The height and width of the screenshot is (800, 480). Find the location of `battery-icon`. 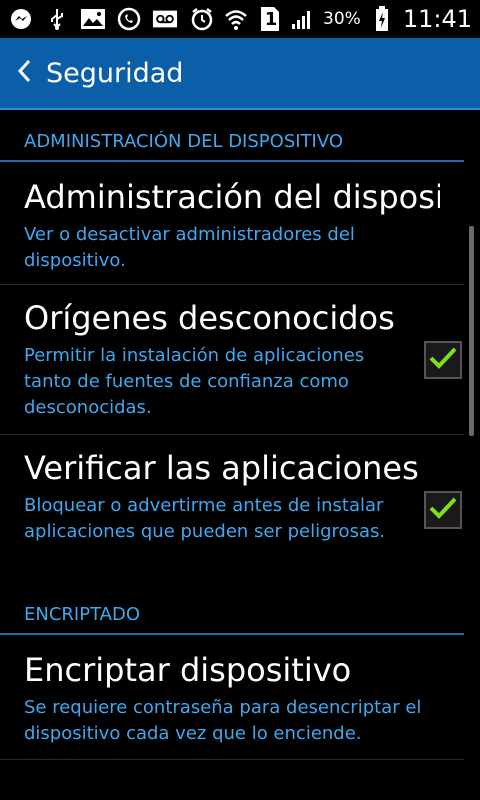

battery-icon is located at coordinates (382, 19).